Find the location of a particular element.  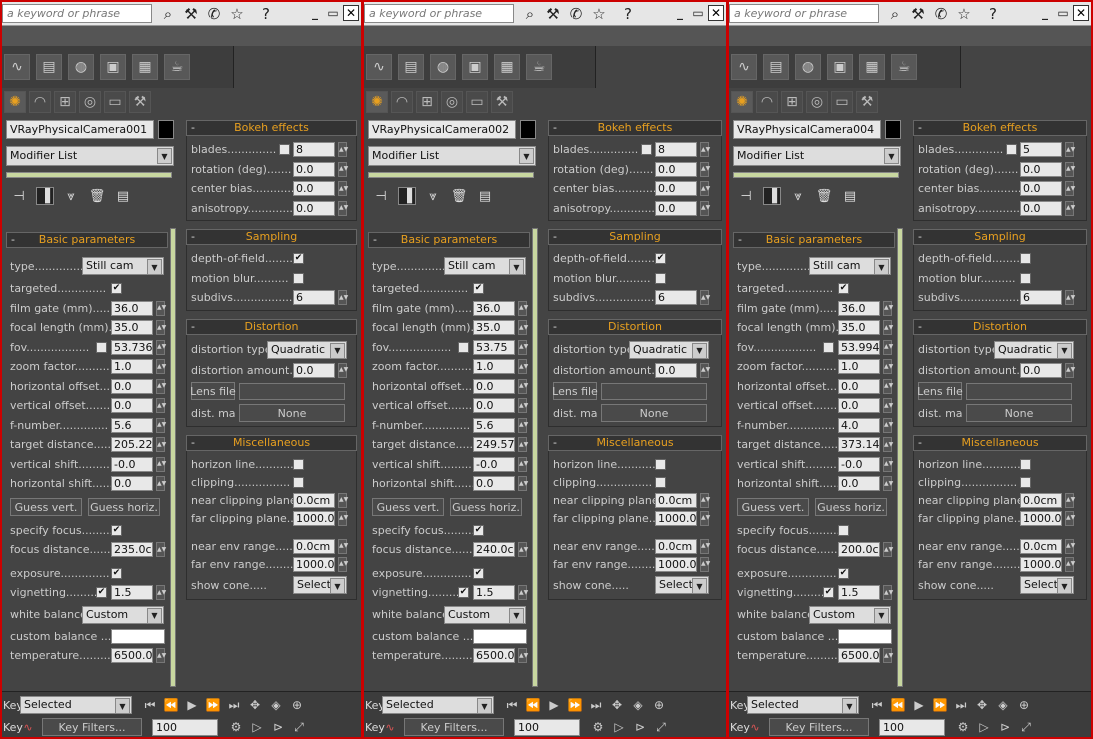

target-distance-spinner: 205.226 is located at coordinates (132, 445).